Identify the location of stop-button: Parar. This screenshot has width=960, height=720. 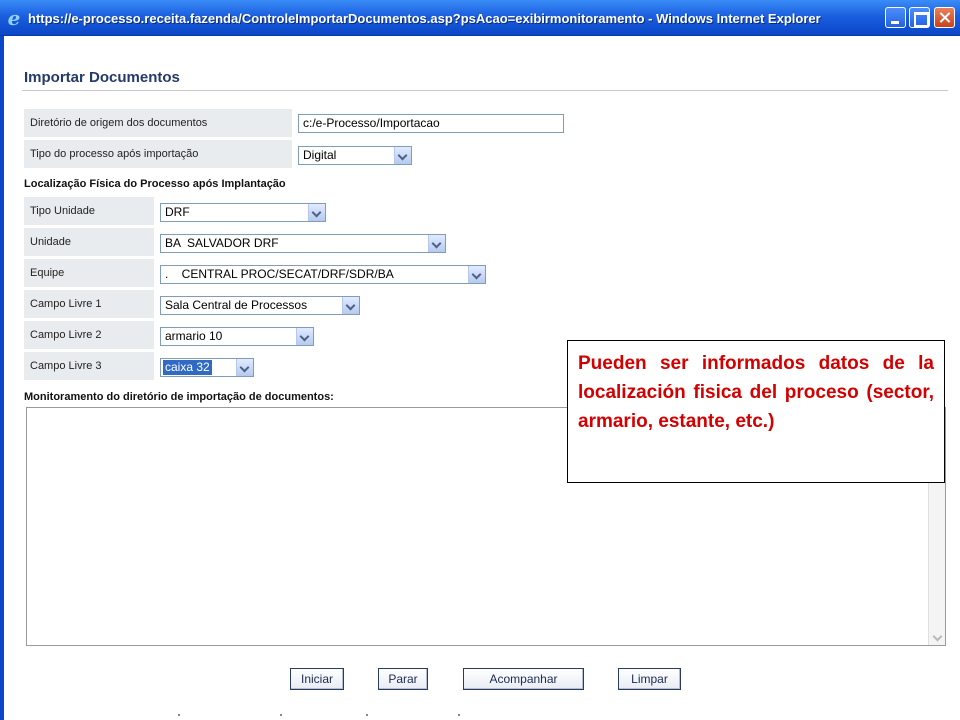
(403, 679).